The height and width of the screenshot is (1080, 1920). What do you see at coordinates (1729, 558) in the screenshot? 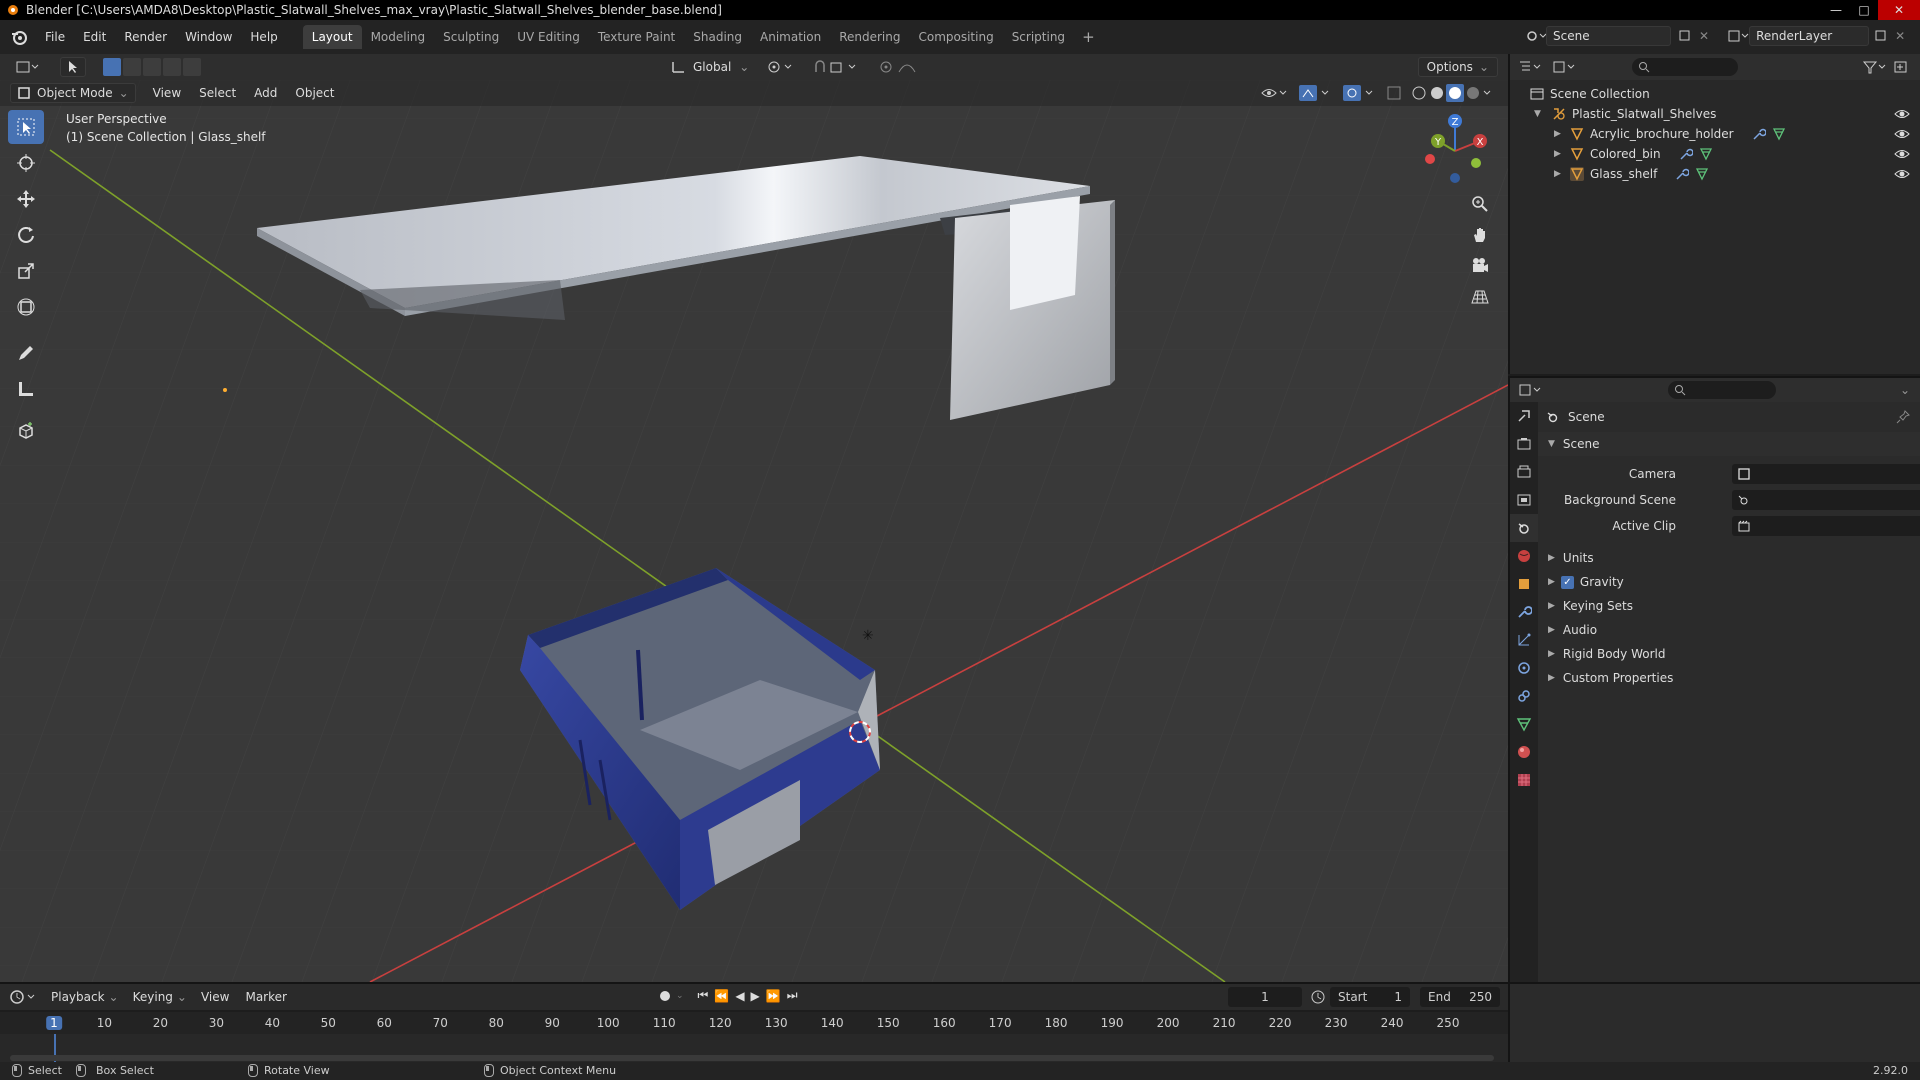
I see `panel-units-header: ▶ Units` at bounding box center [1729, 558].